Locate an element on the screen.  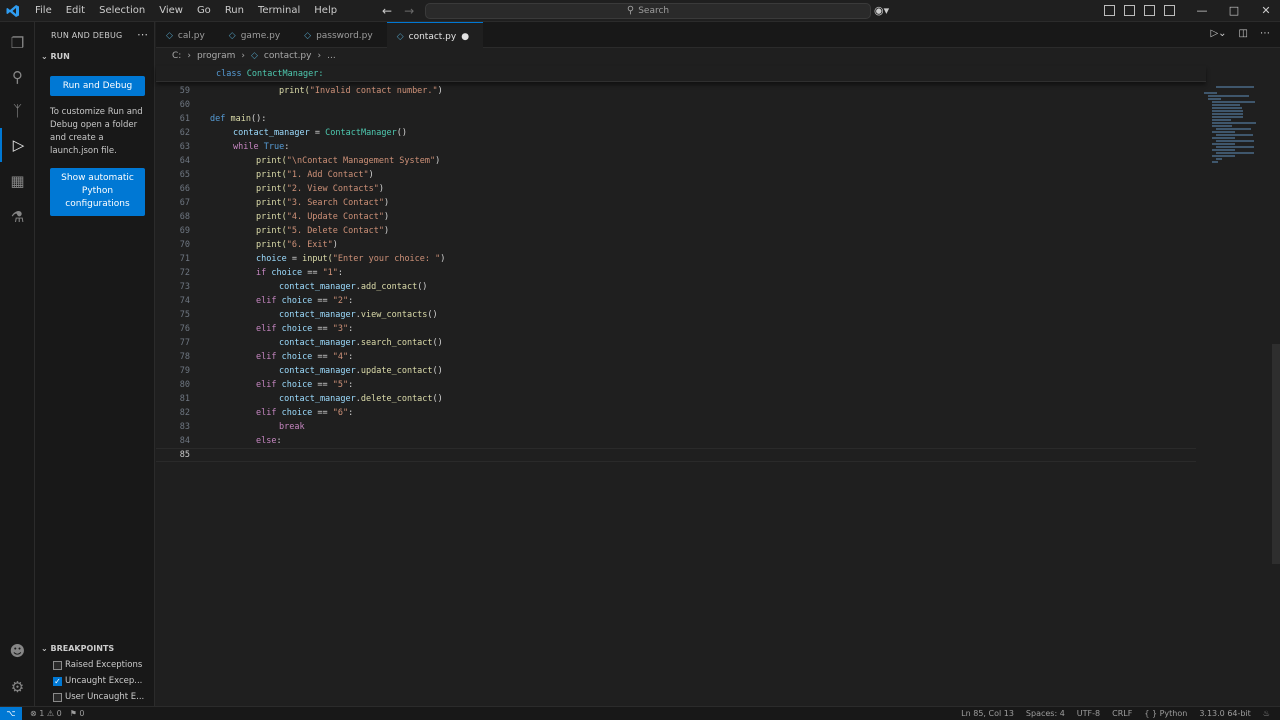
run-debug-icon: ▷ is located at coordinates (17, 145).